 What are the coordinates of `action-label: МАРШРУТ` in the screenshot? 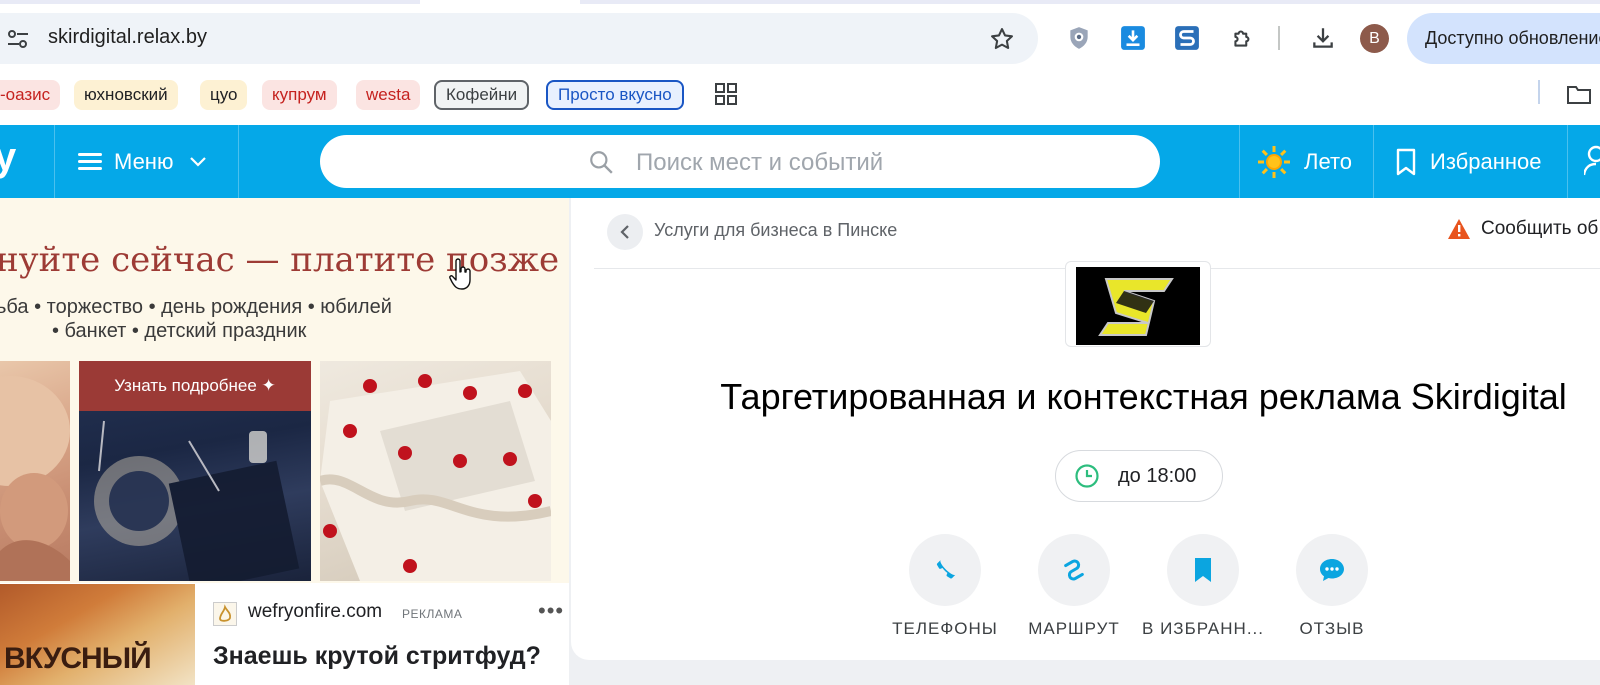 It's located at (1074, 628).